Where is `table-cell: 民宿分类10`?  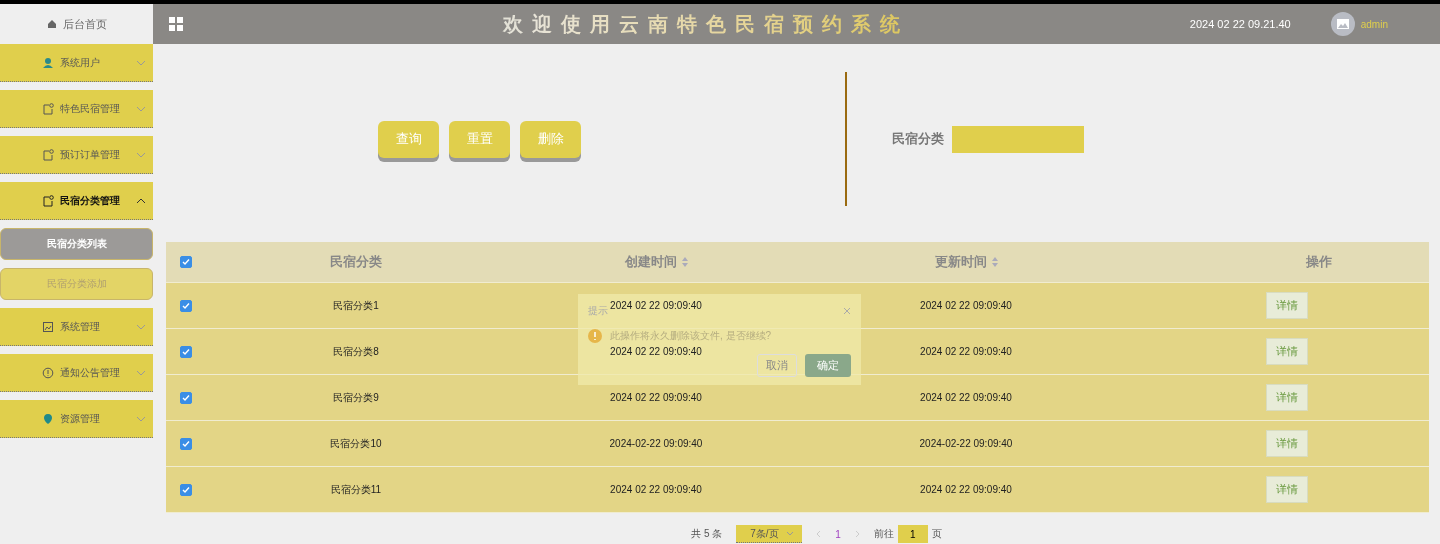 table-cell: 民宿分类10 is located at coordinates (356, 443).